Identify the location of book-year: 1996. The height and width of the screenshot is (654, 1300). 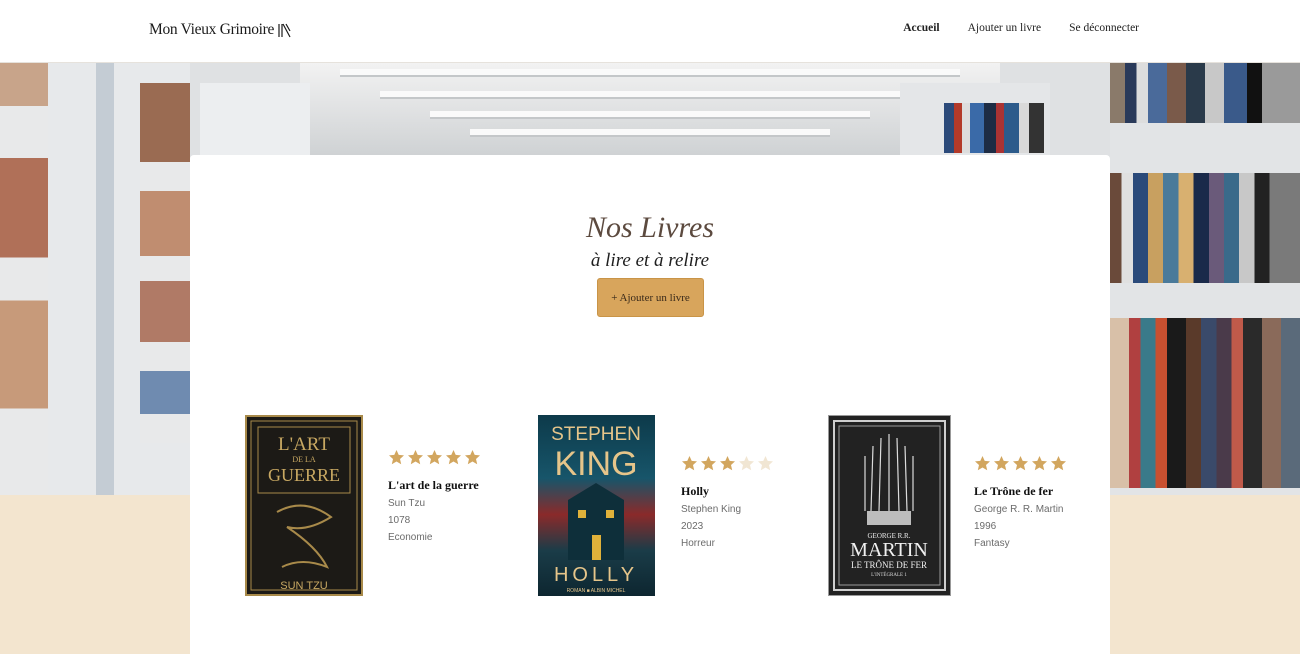
(985, 526).